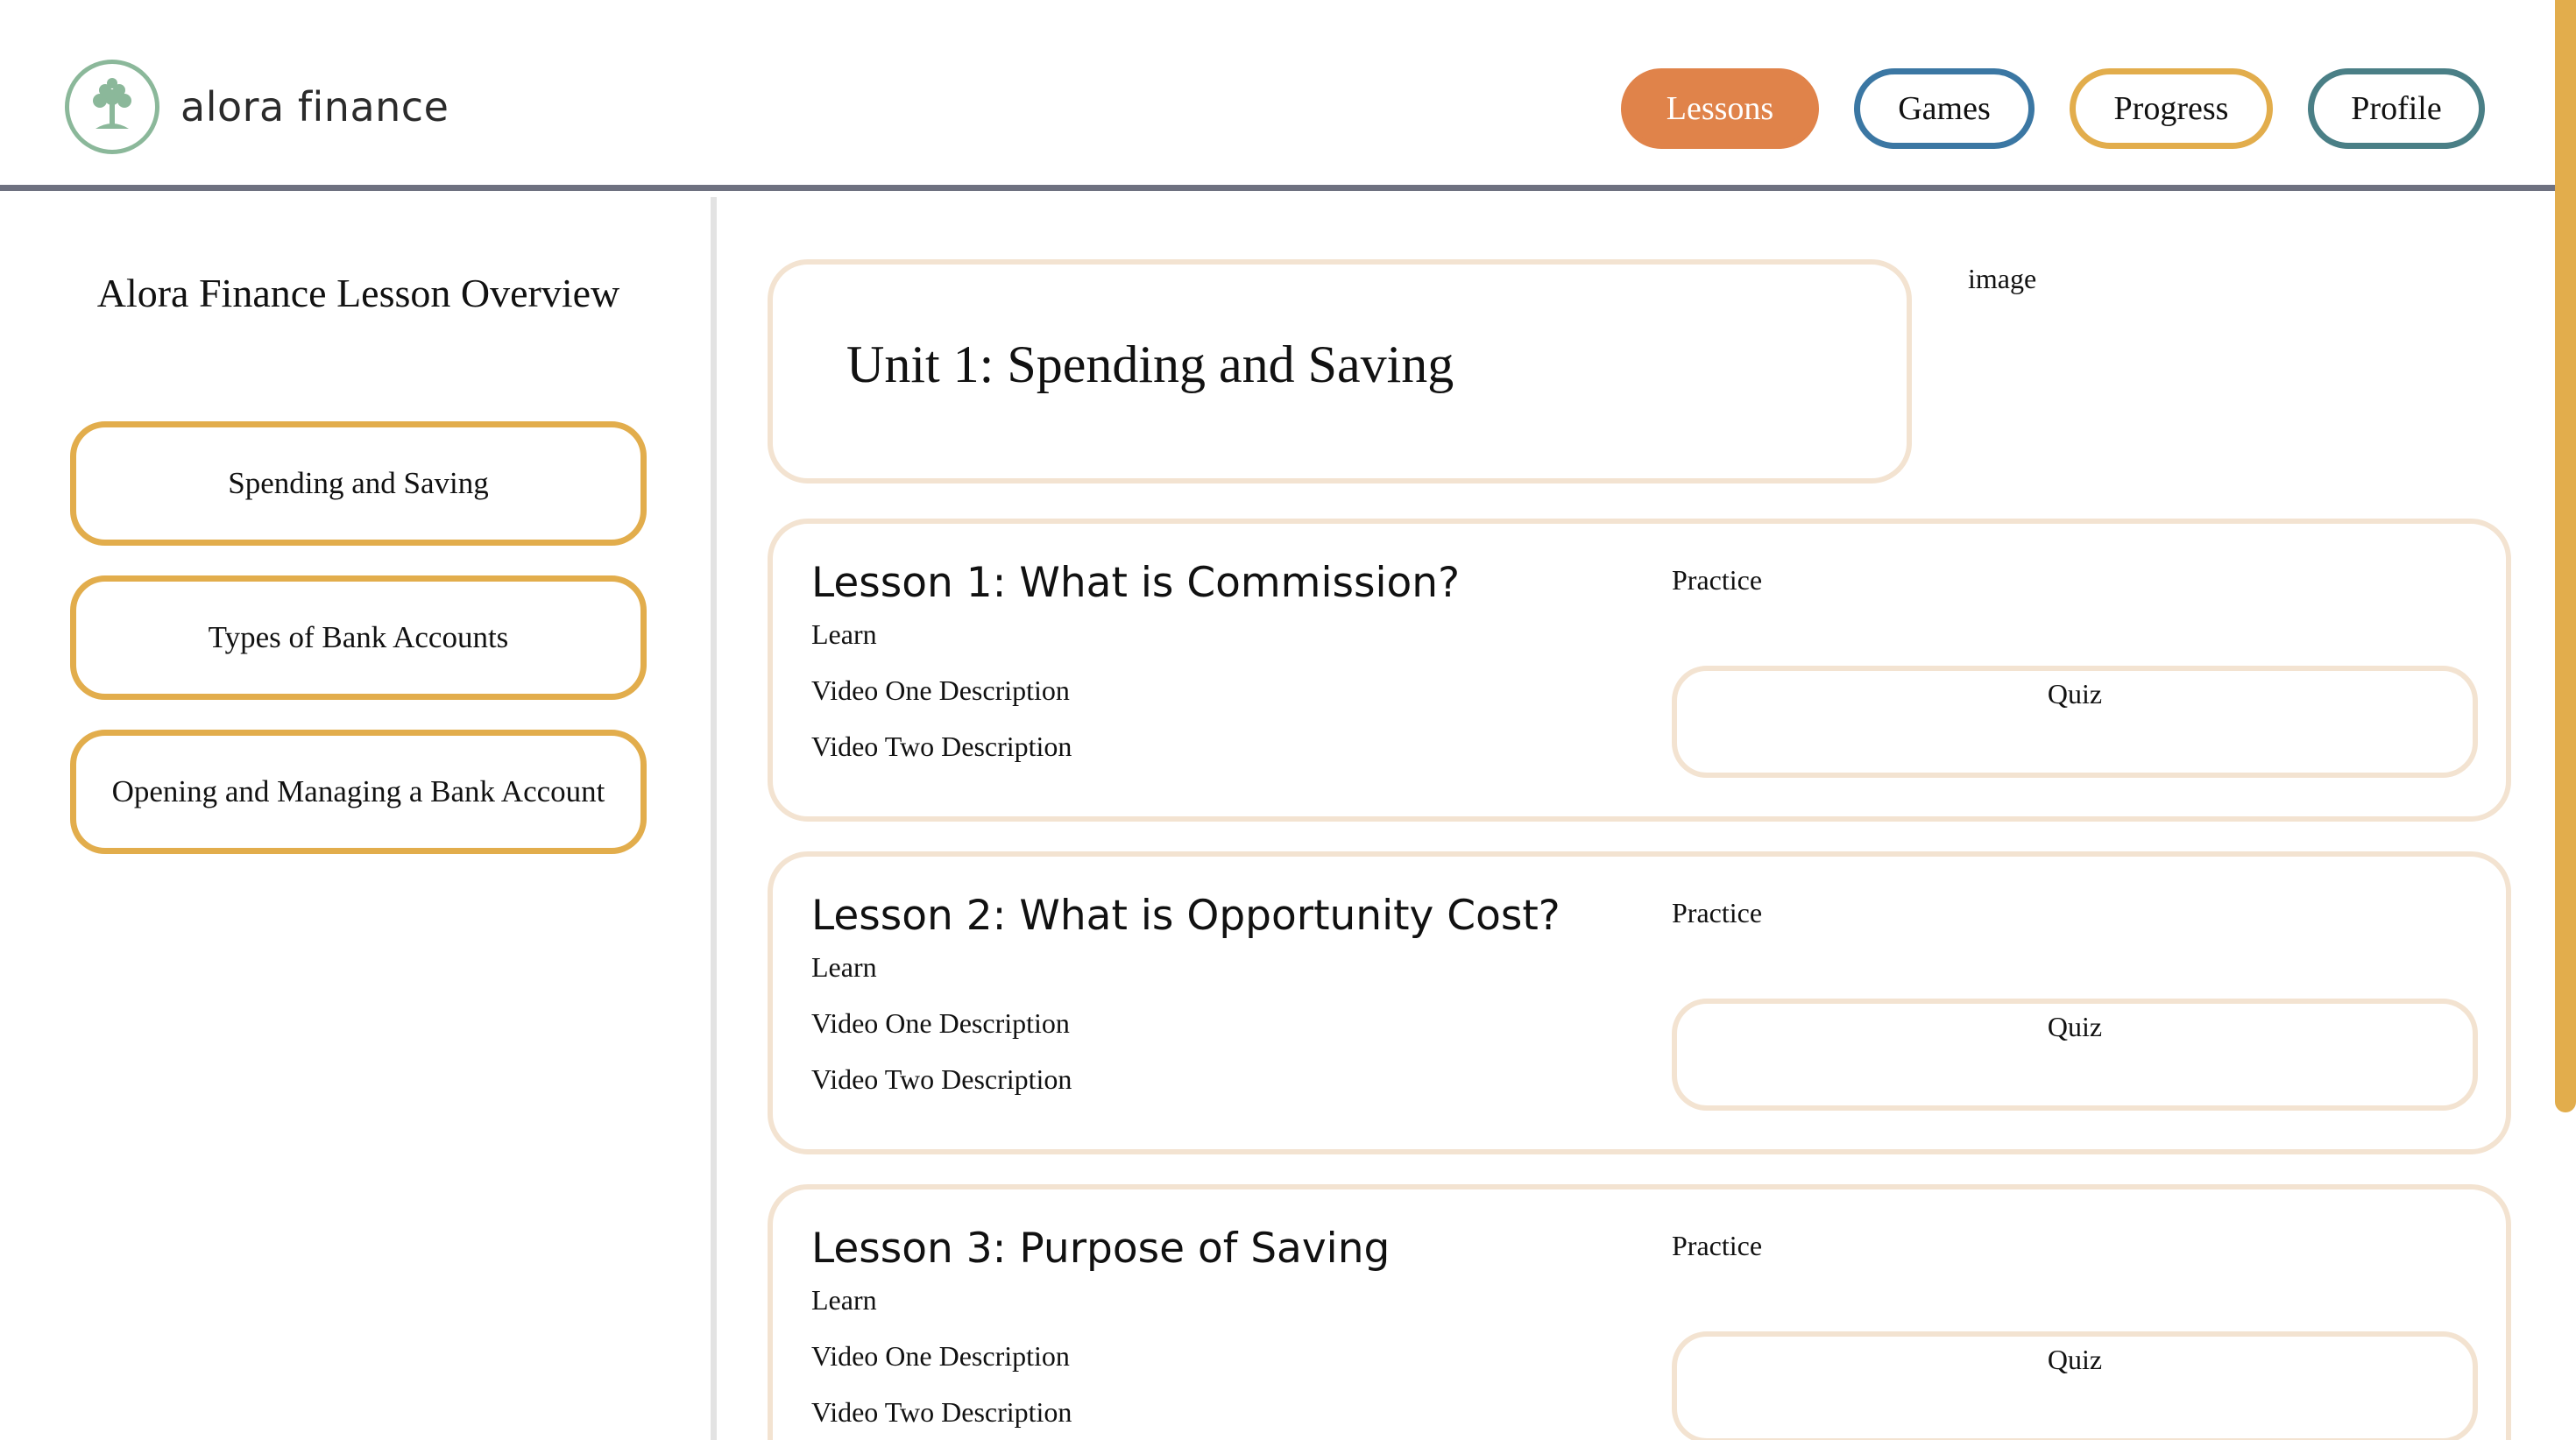 The image size is (2576, 1440). I want to click on nav-profile-button: Profile, so click(2396, 108).